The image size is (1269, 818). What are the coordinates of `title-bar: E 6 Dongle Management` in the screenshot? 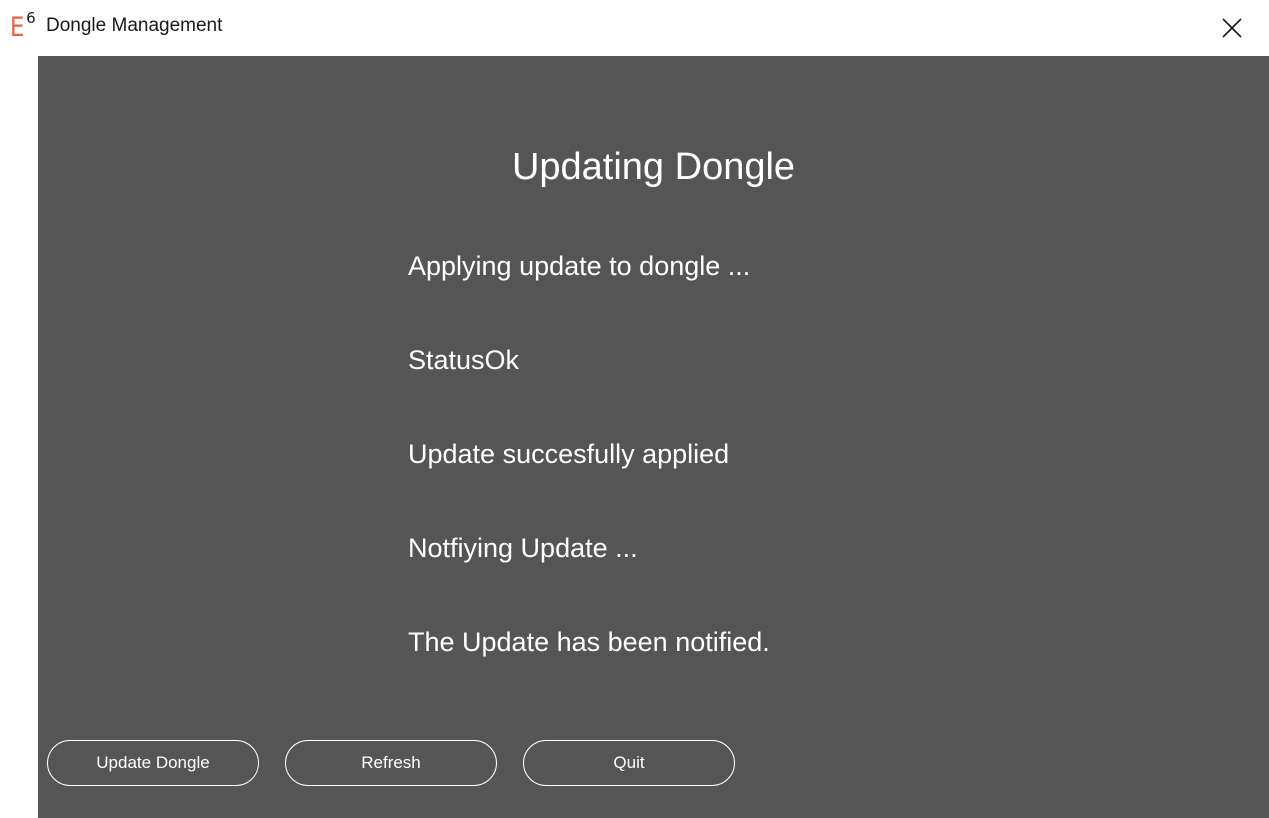 It's located at (634, 28).